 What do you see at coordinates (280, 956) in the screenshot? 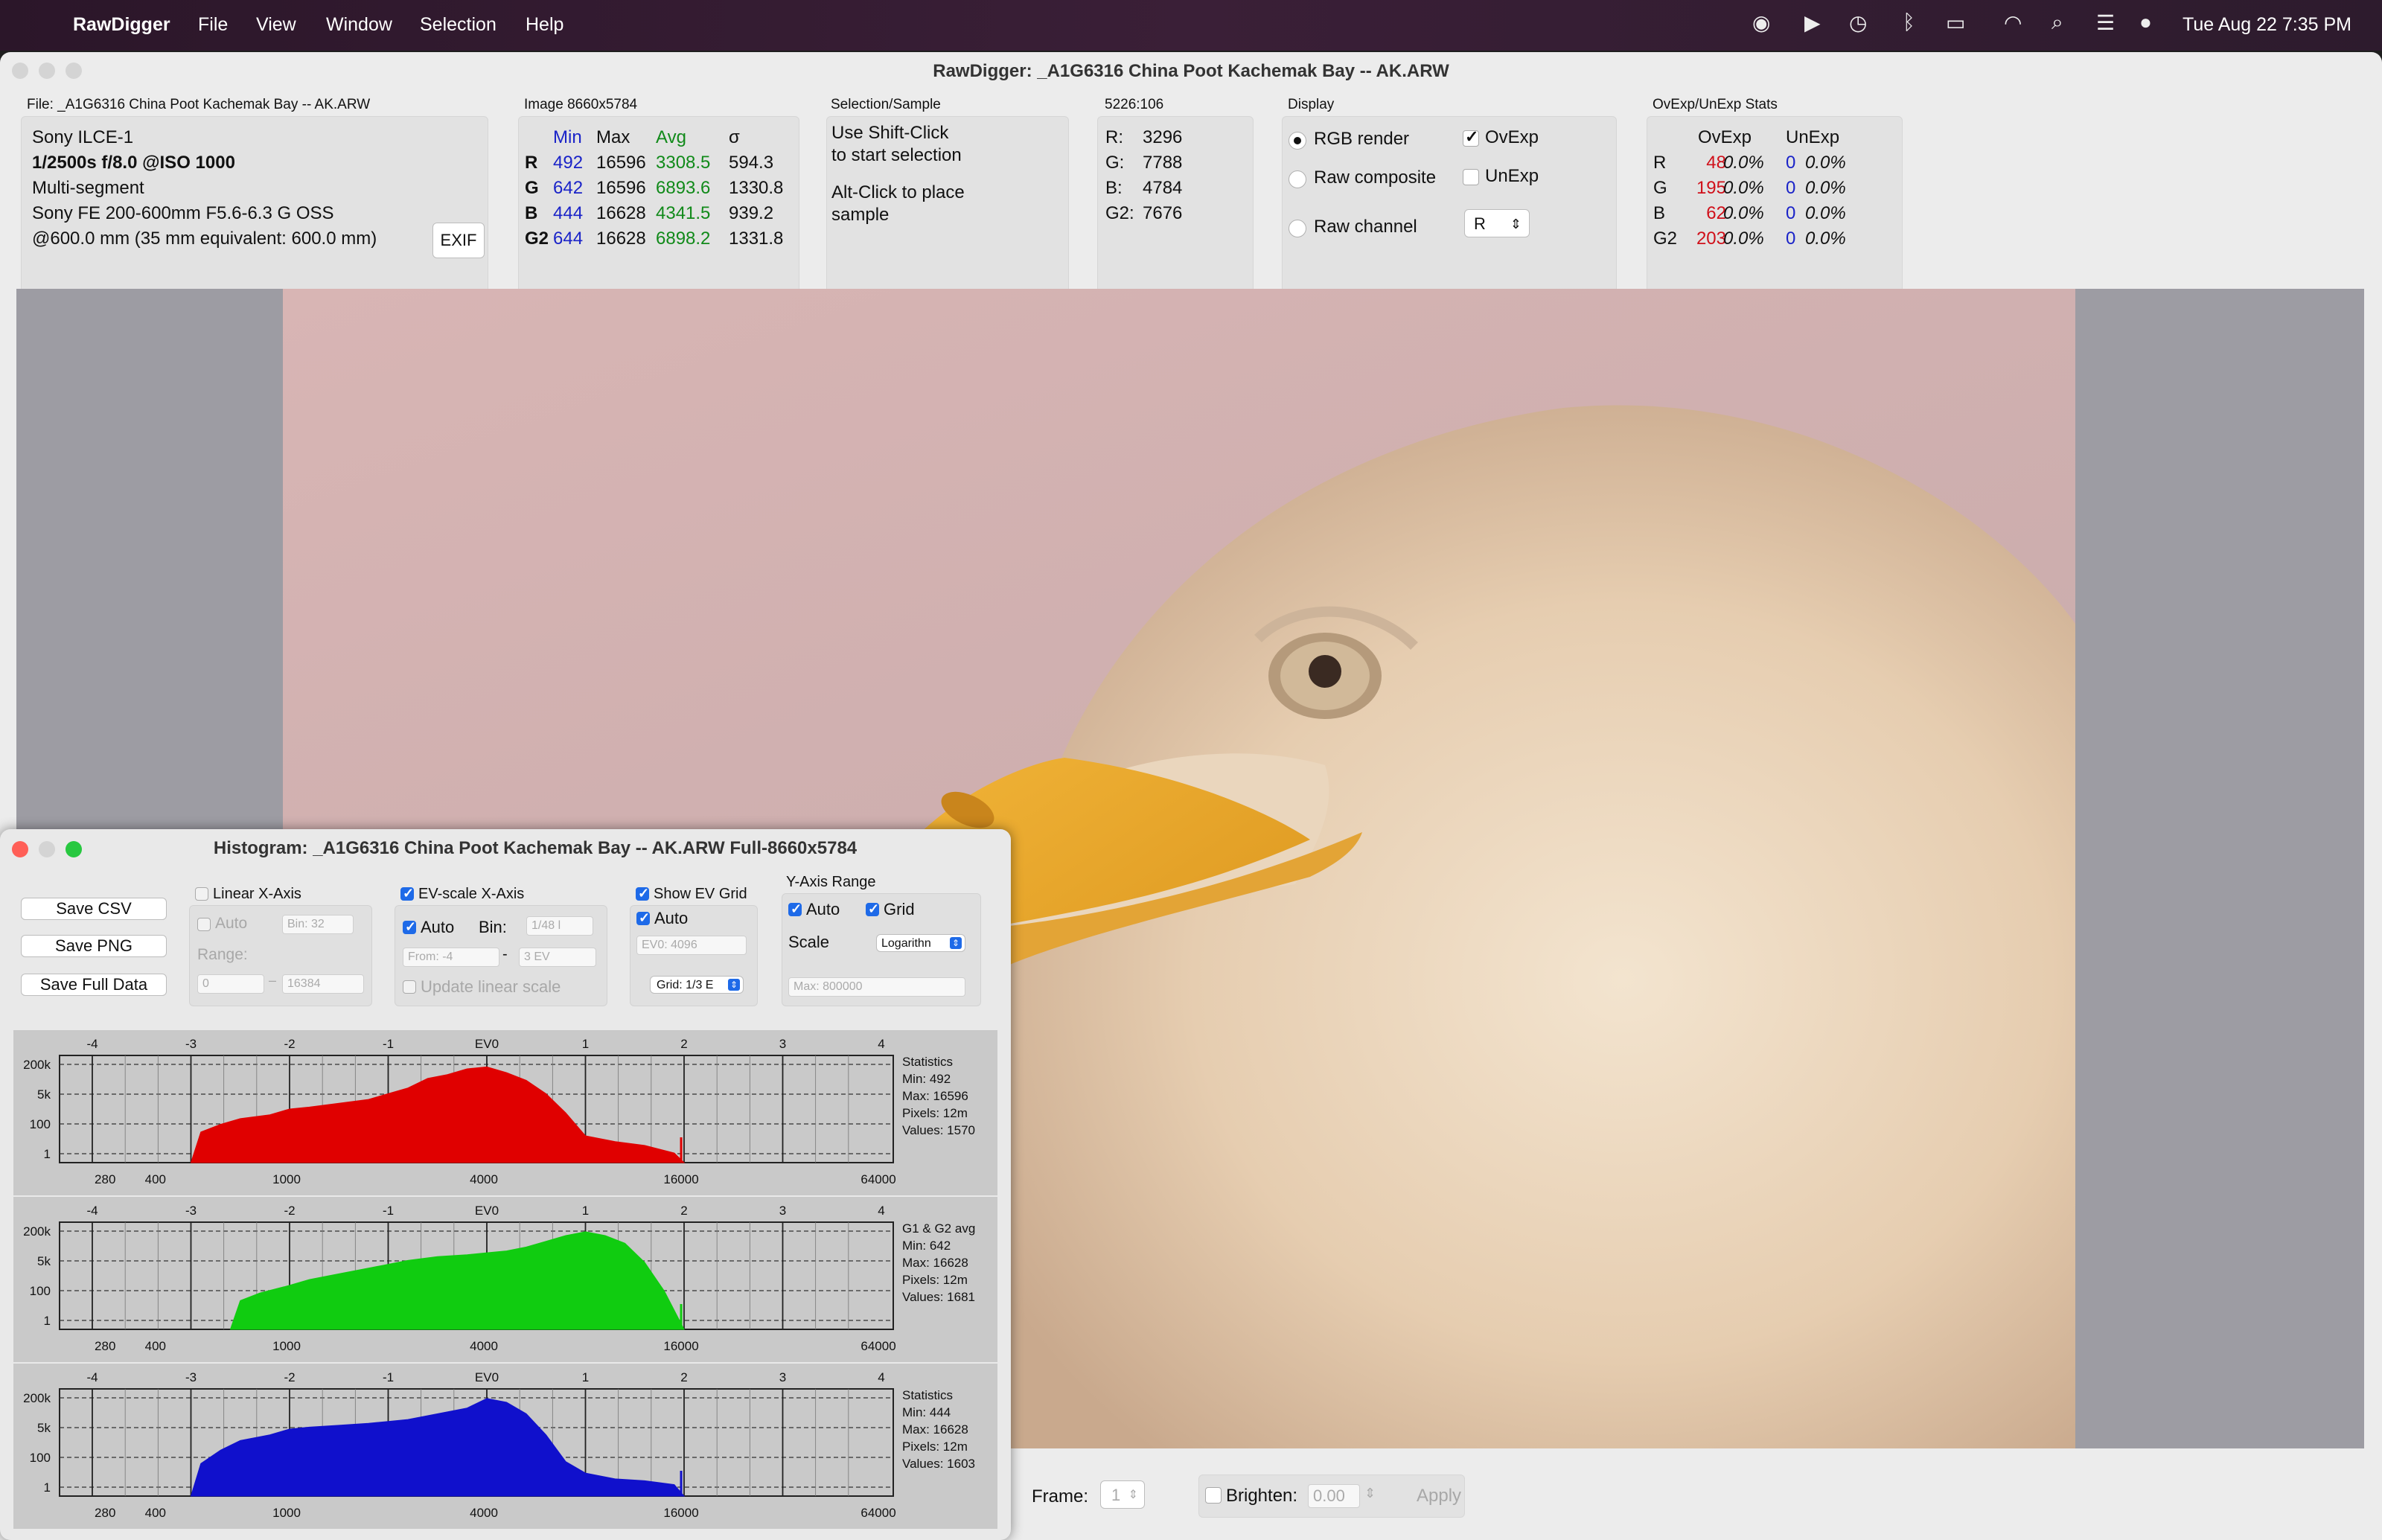
I see `linear-x-axis-panel: Auto Bin: 32 Range: 0 – 16384` at bounding box center [280, 956].